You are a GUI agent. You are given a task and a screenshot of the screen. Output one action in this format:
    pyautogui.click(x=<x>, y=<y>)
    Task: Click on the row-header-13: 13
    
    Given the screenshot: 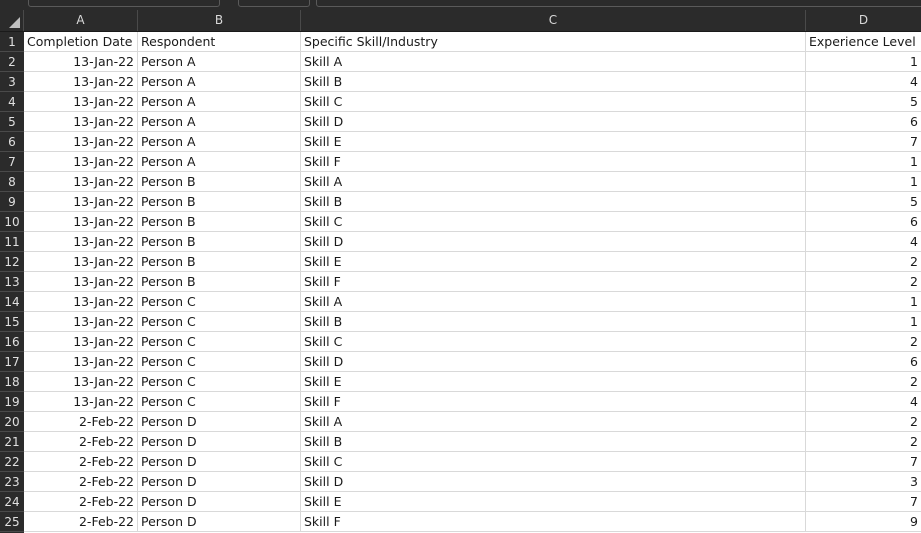 What is the action you would take?
    pyautogui.click(x=12, y=282)
    